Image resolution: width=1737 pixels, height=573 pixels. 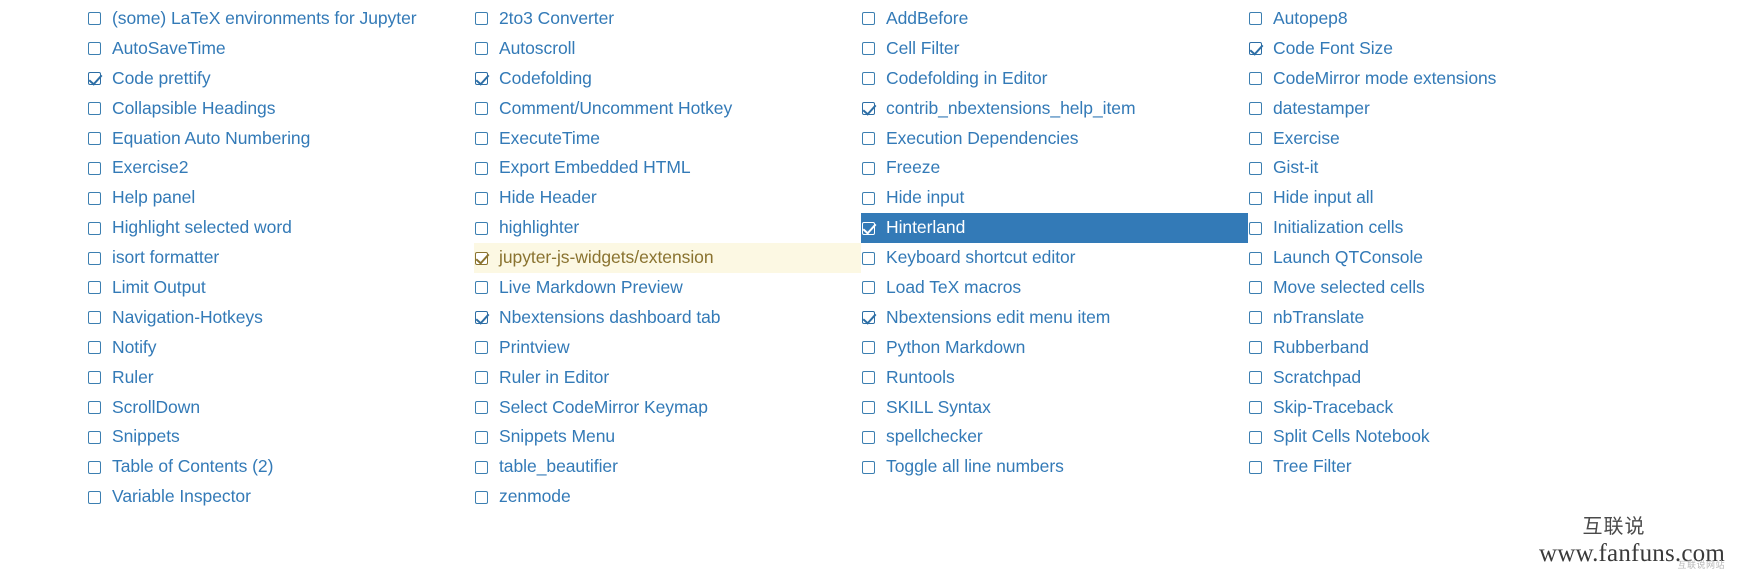 I want to click on extension-list-item: Load TeX macros, so click(x=1055, y=288).